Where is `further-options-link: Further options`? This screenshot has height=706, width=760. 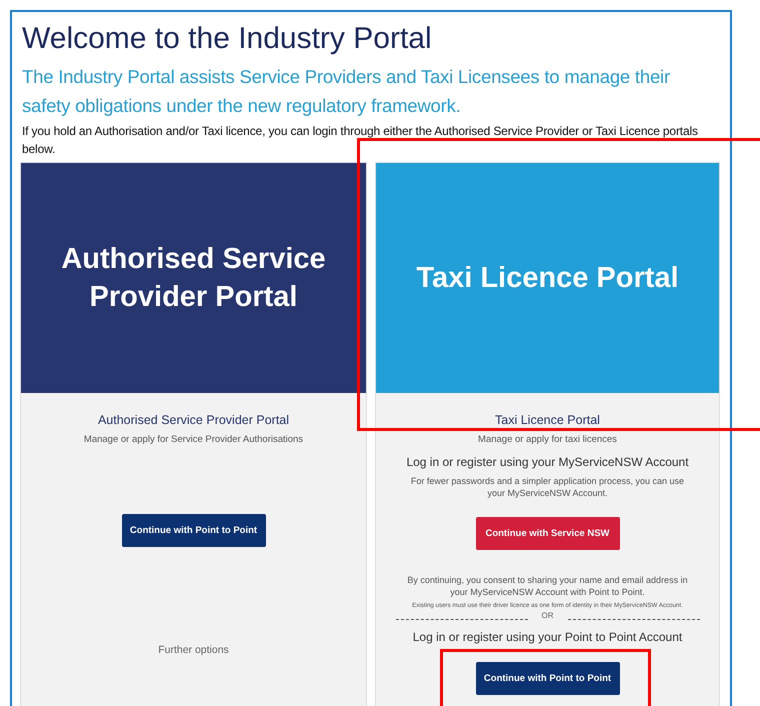
further-options-link: Further options is located at coordinates (193, 650).